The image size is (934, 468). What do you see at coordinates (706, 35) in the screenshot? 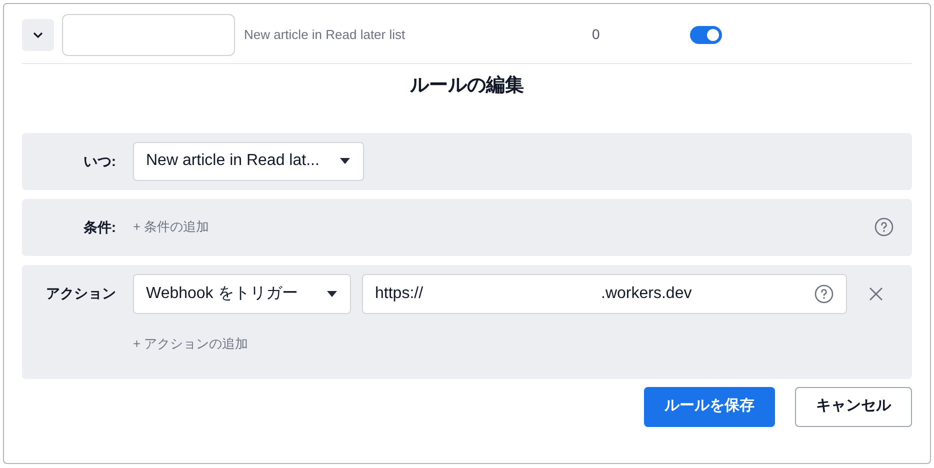
I see `enabled-toggle` at bounding box center [706, 35].